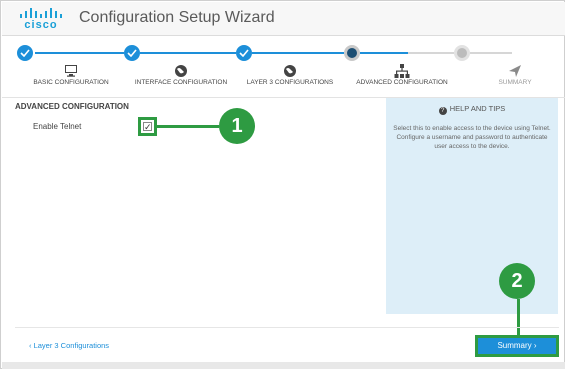 The height and width of the screenshot is (369, 565). I want to click on checkmark-icon: ✓, so click(147, 127).